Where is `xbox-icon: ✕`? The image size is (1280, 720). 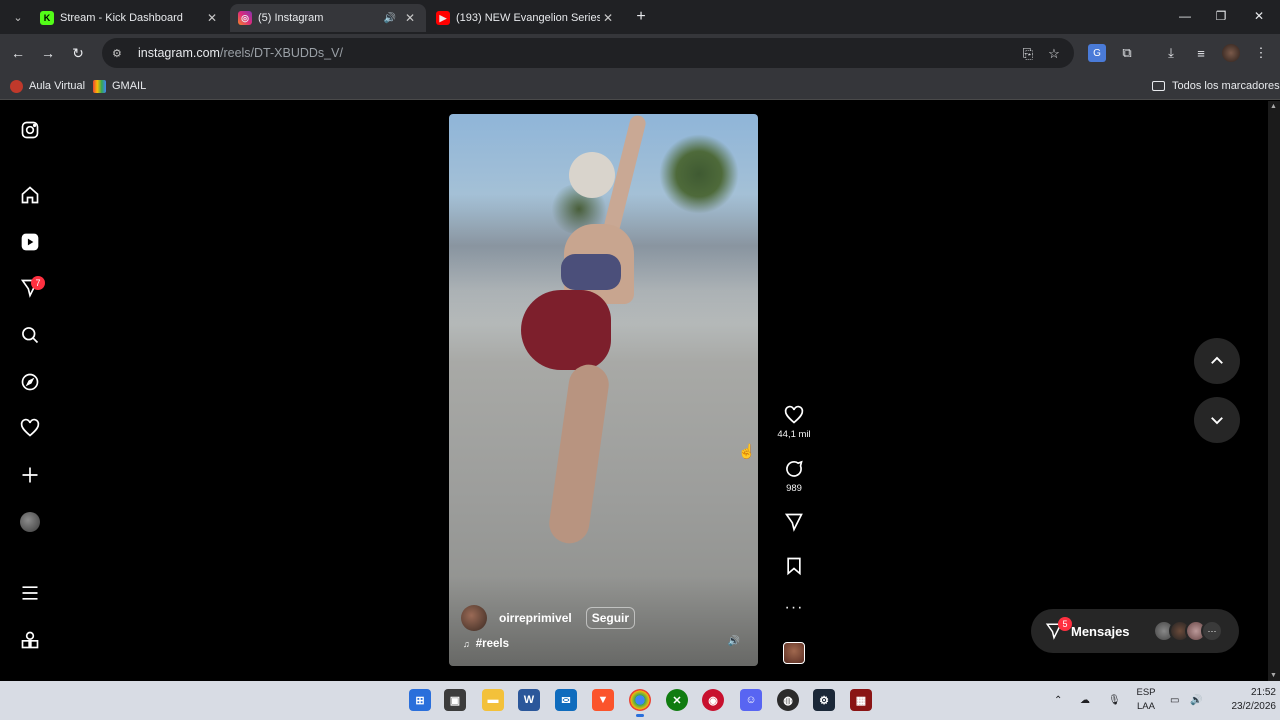 xbox-icon: ✕ is located at coordinates (677, 700).